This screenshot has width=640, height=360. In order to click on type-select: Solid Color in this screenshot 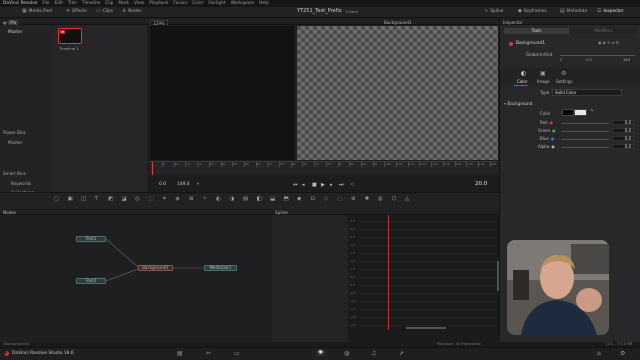, I will do `click(587, 92)`.